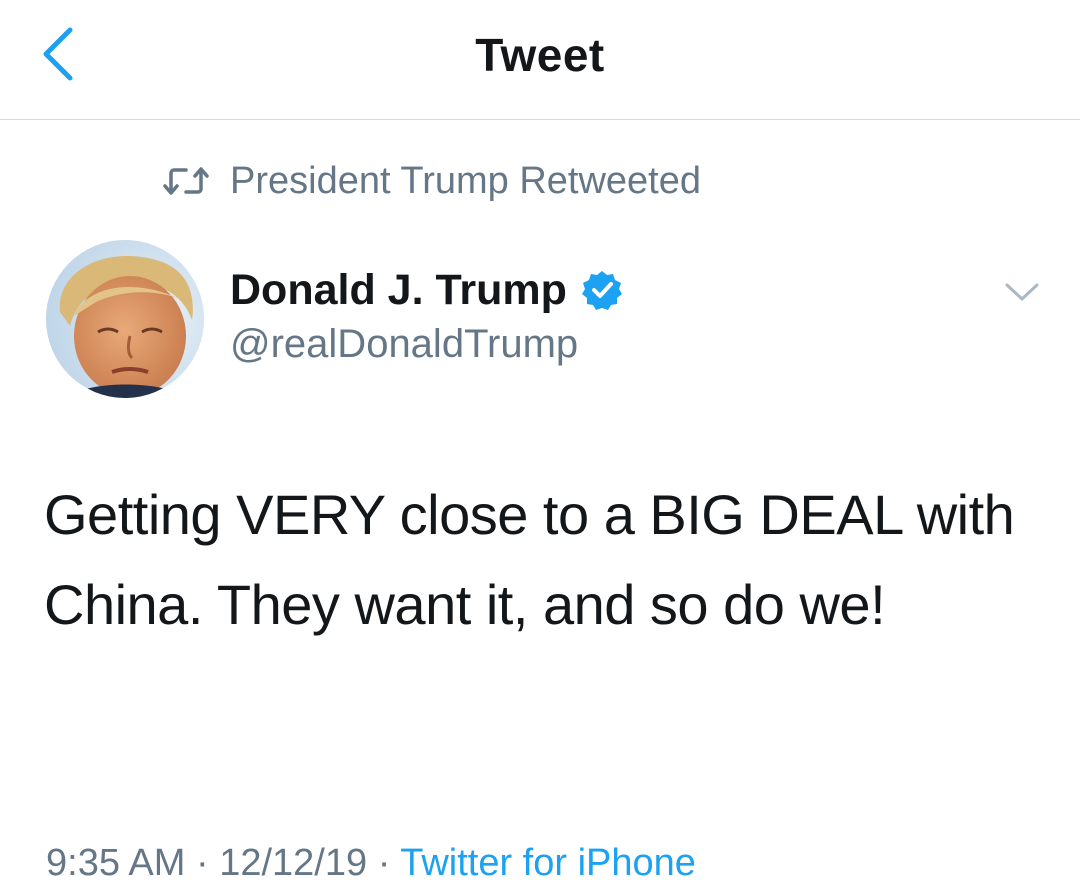 The width and height of the screenshot is (1080, 891). I want to click on author-name-row: Donald J. Trump, so click(426, 290).